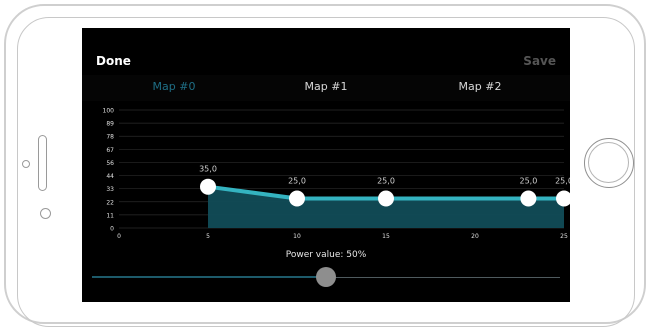 Image resolution: width=648 pixels, height=327 pixels. What do you see at coordinates (112, 229) in the screenshot?
I see `y-tick-label: 0` at bounding box center [112, 229].